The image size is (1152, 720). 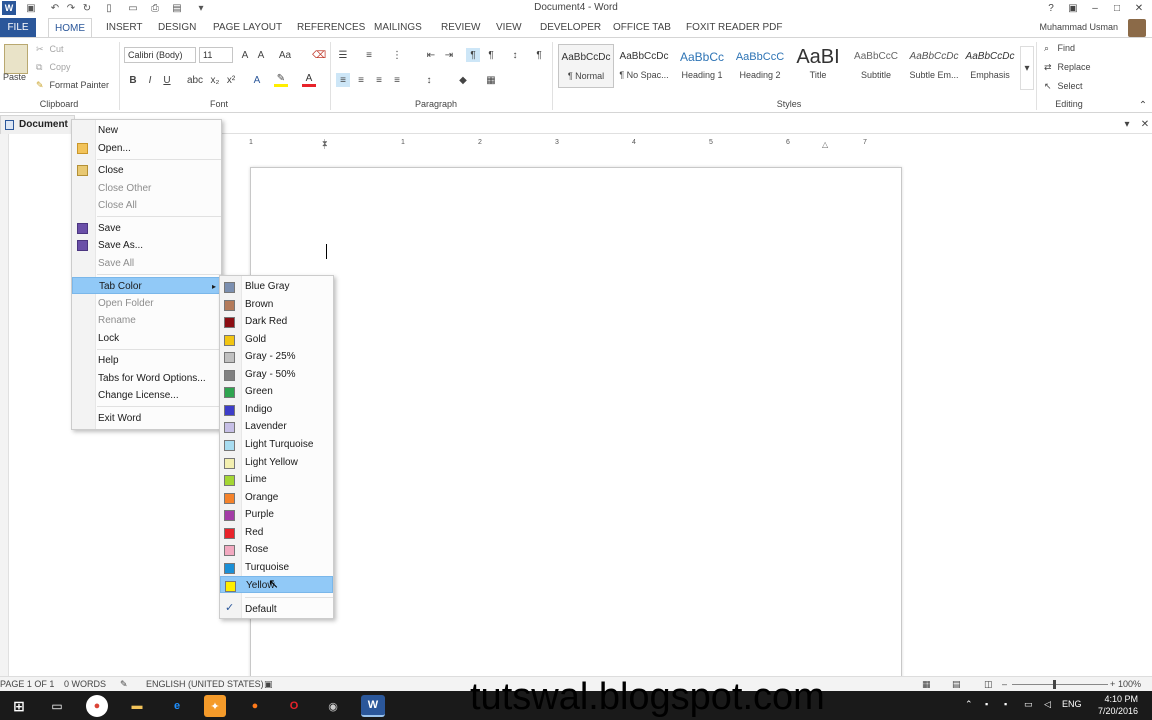 What do you see at coordinates (124, 684) in the screenshot?
I see `proofing-icon: ✎` at bounding box center [124, 684].